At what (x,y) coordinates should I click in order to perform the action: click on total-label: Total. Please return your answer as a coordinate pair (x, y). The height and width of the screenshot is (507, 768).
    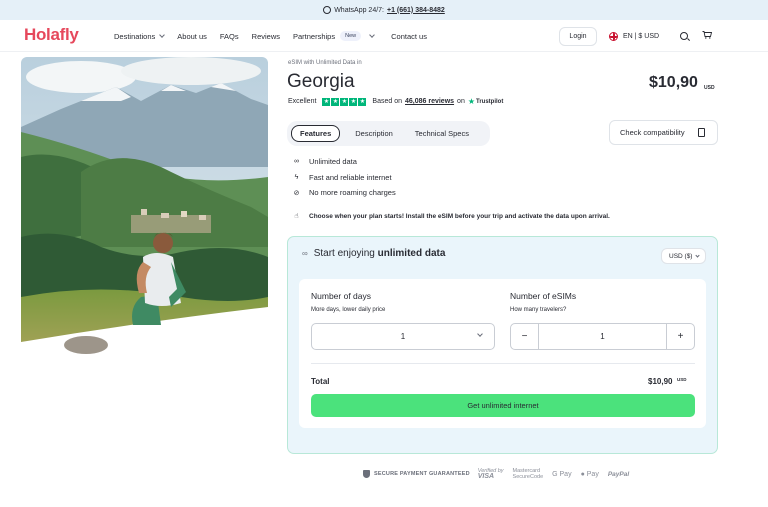
    Looking at the image, I should click on (320, 381).